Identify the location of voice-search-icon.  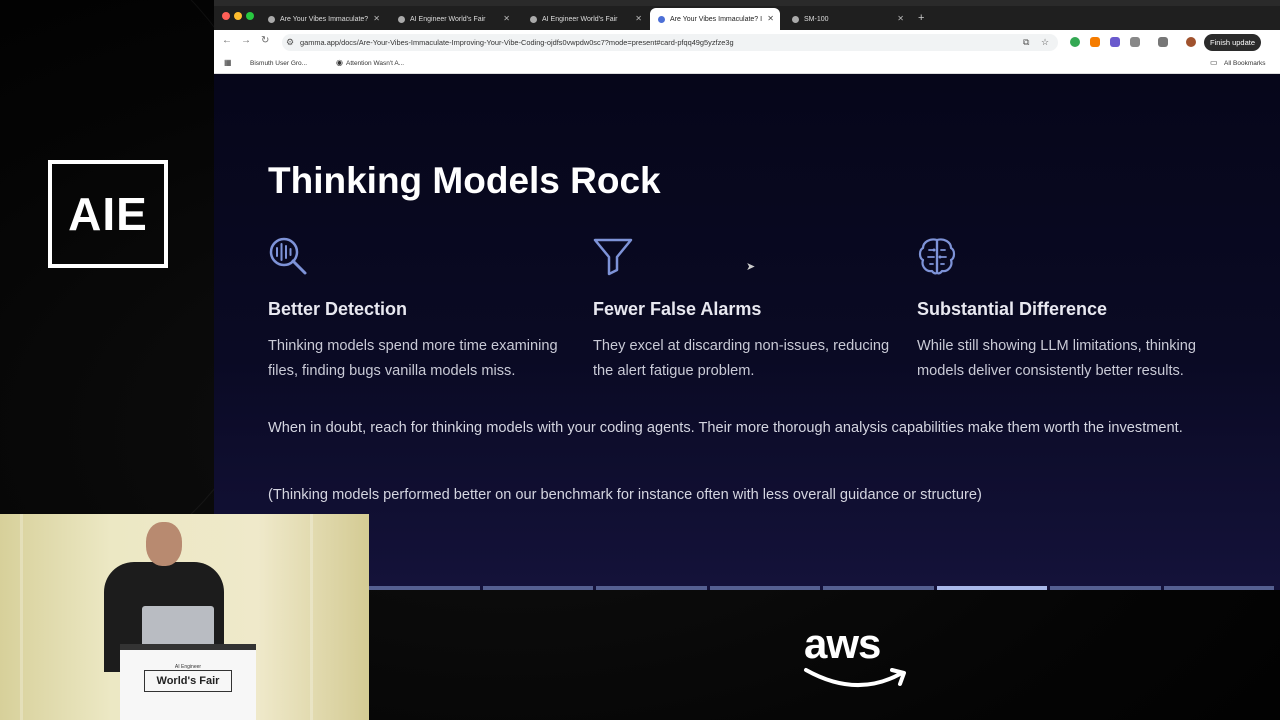
(288, 256).